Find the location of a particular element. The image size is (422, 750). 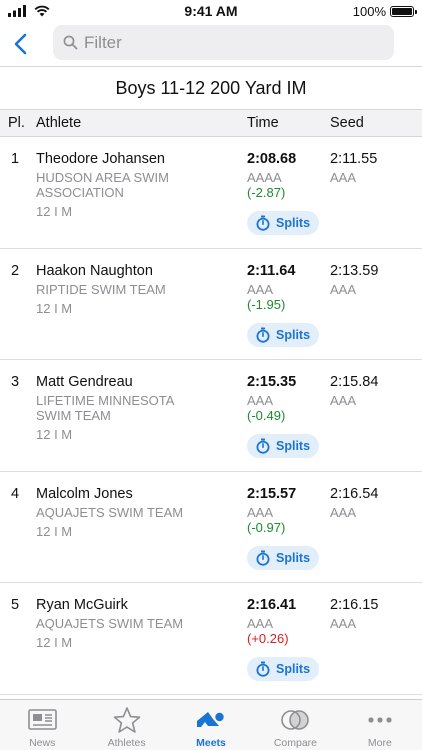

athlete-name: Haakon Naughton is located at coordinates (94, 270).